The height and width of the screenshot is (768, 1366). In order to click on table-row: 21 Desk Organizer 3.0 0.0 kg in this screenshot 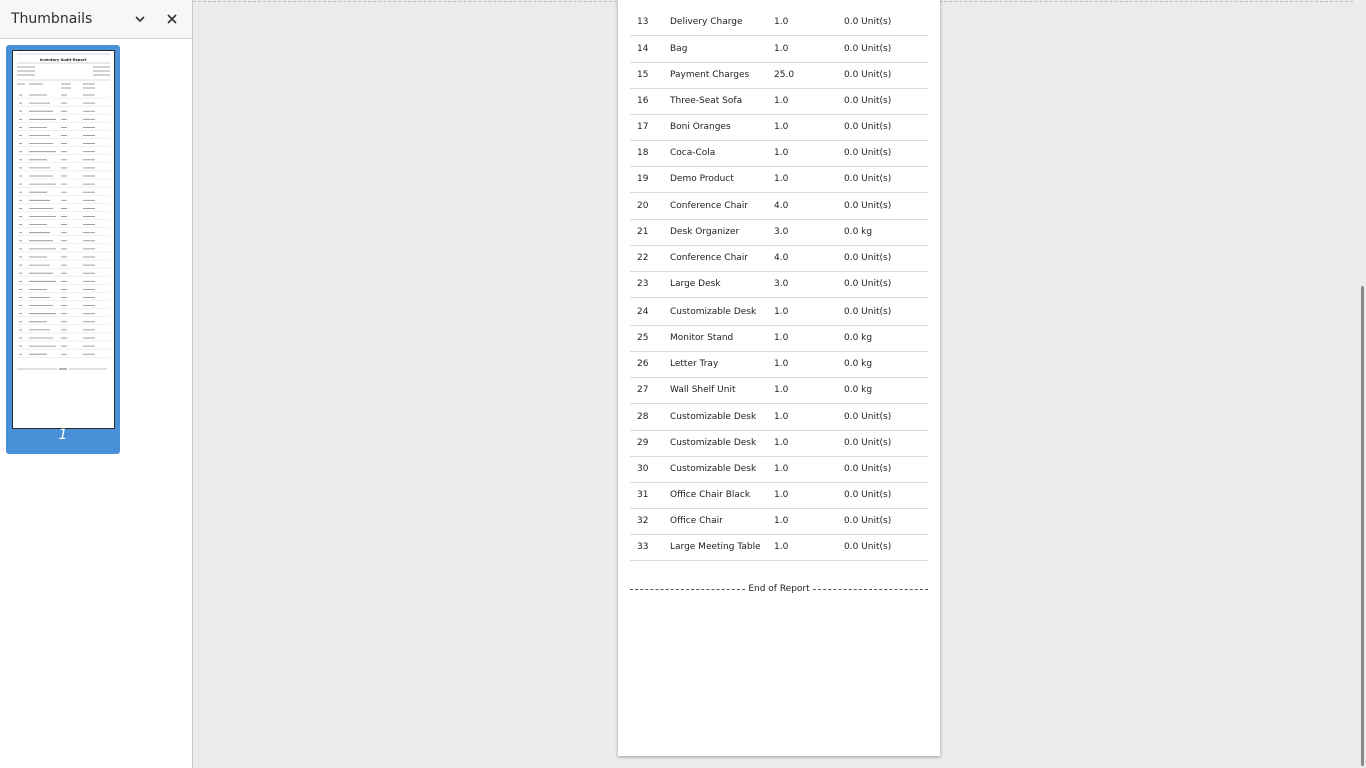, I will do `click(779, 232)`.